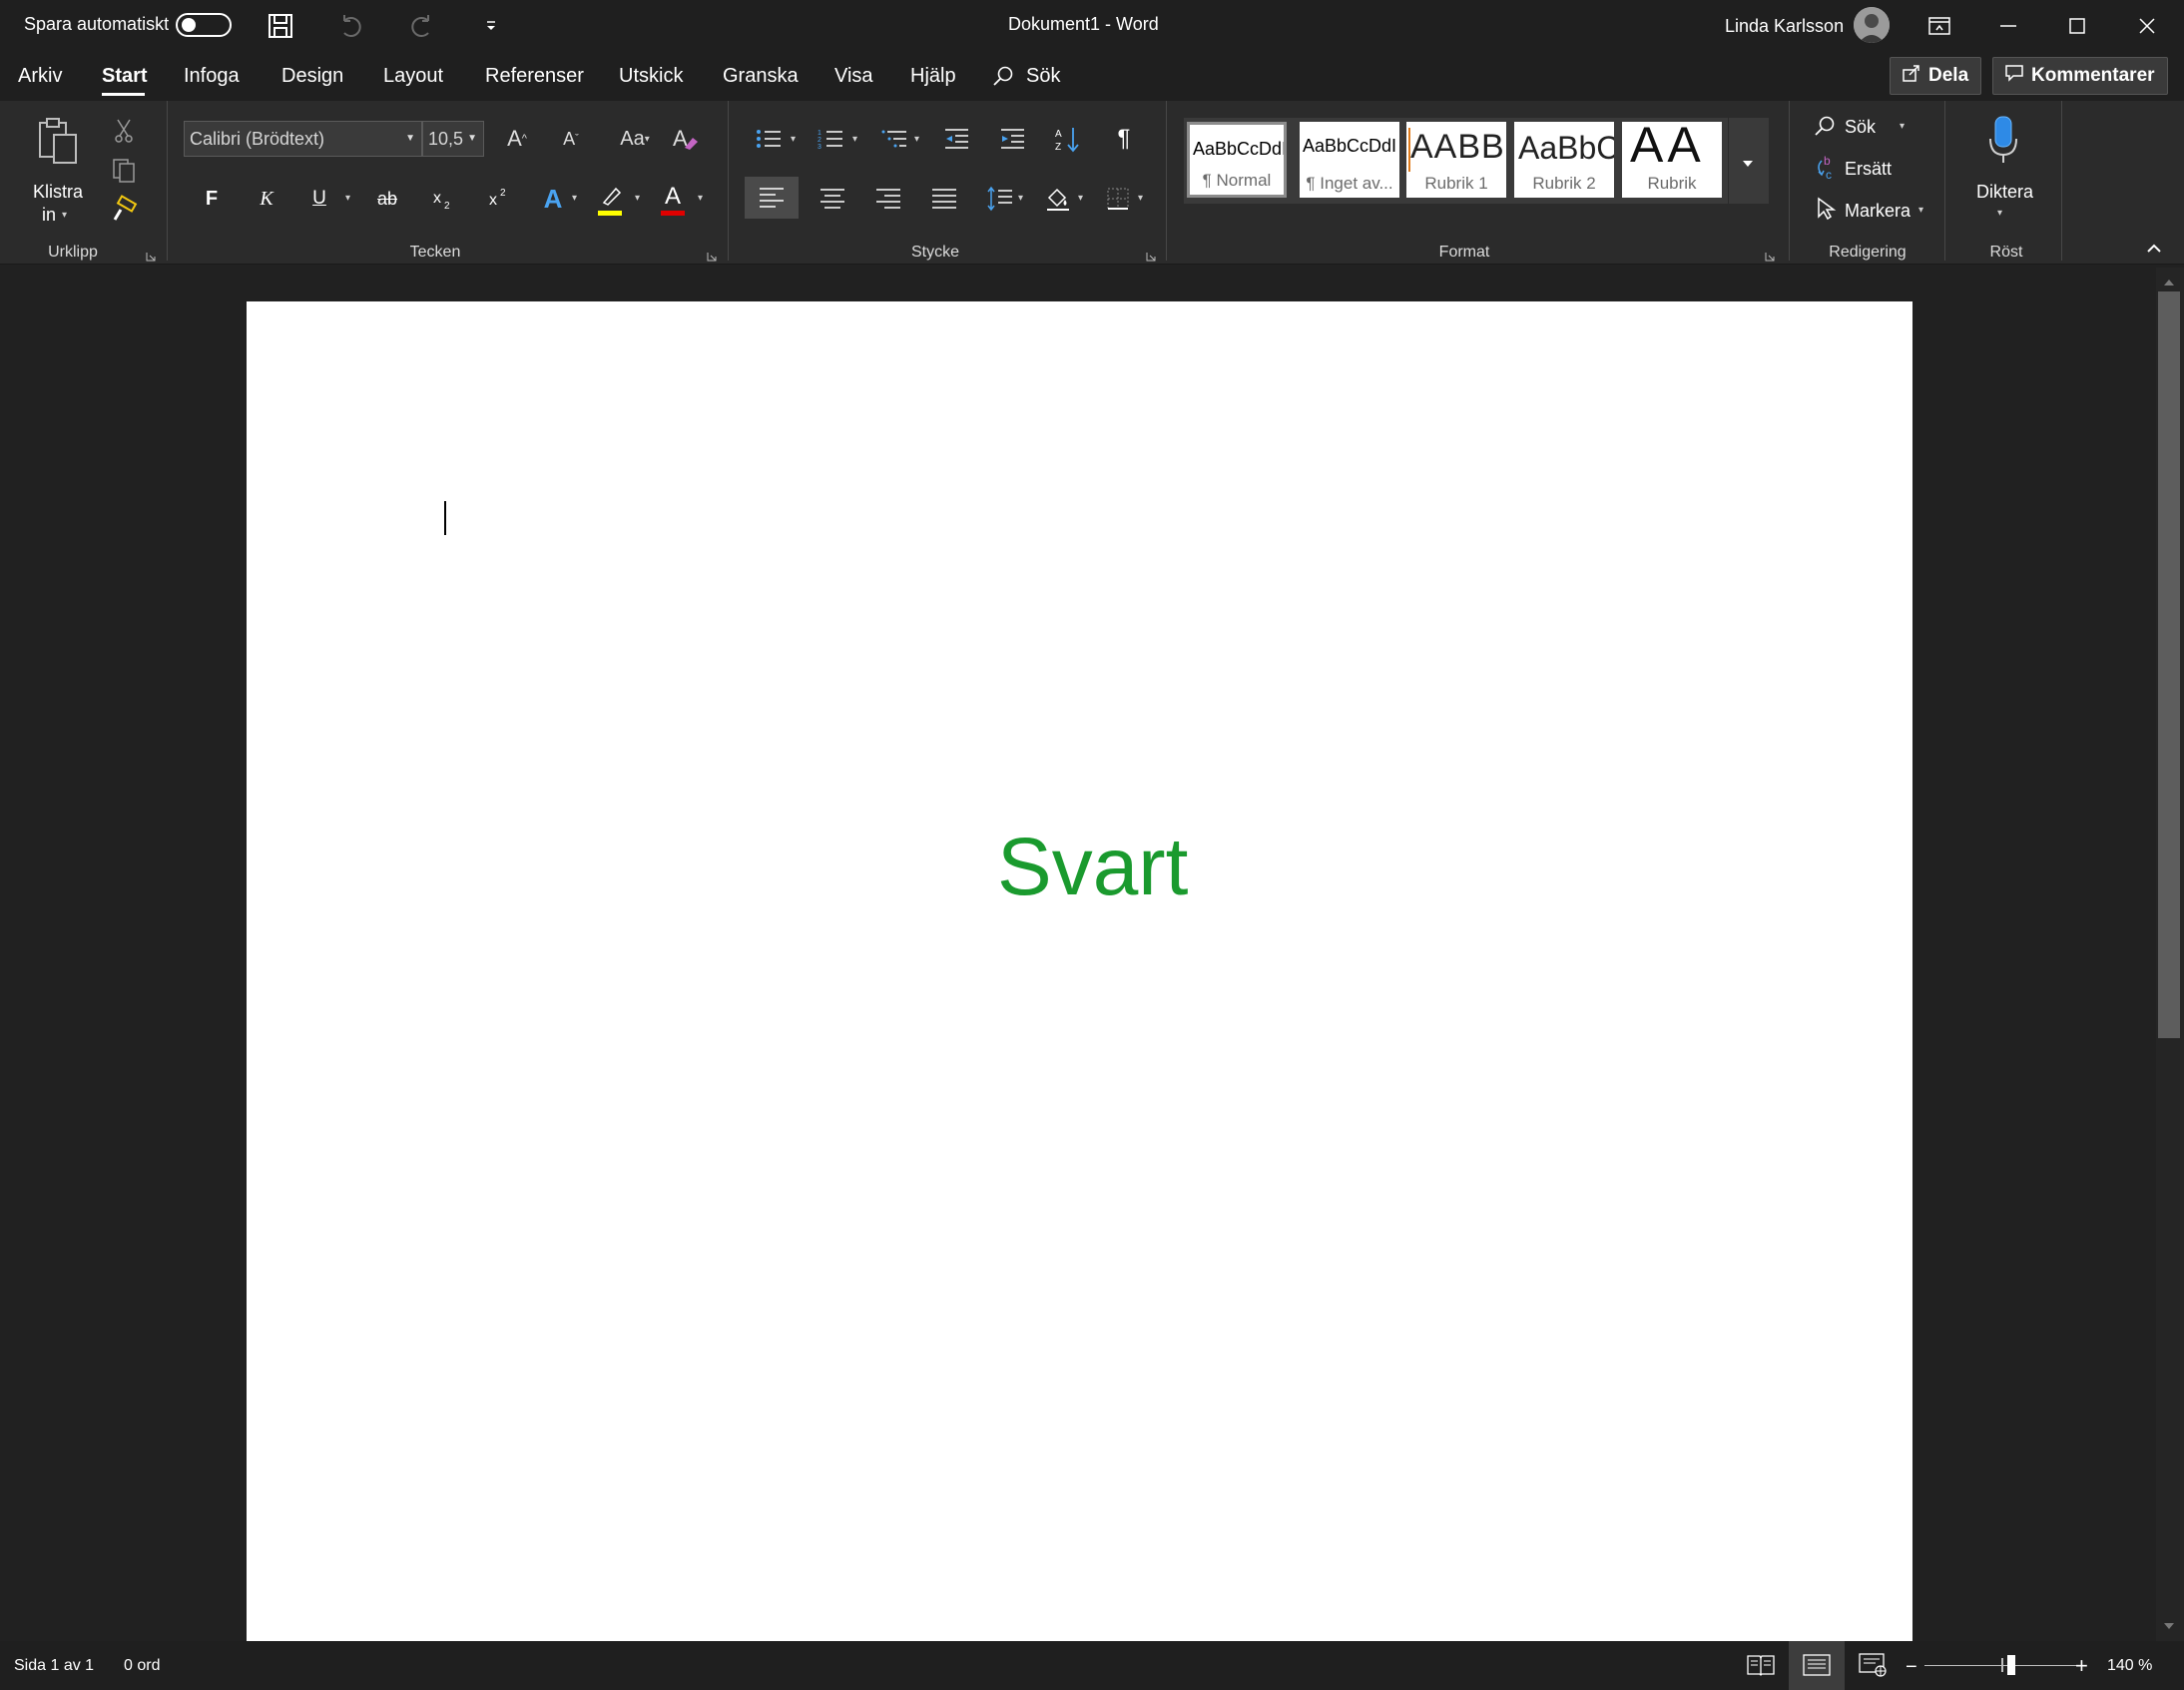 This screenshot has height=1690, width=2184. What do you see at coordinates (151, 255) in the screenshot?
I see `clipboard-dialog-launcher-icon` at bounding box center [151, 255].